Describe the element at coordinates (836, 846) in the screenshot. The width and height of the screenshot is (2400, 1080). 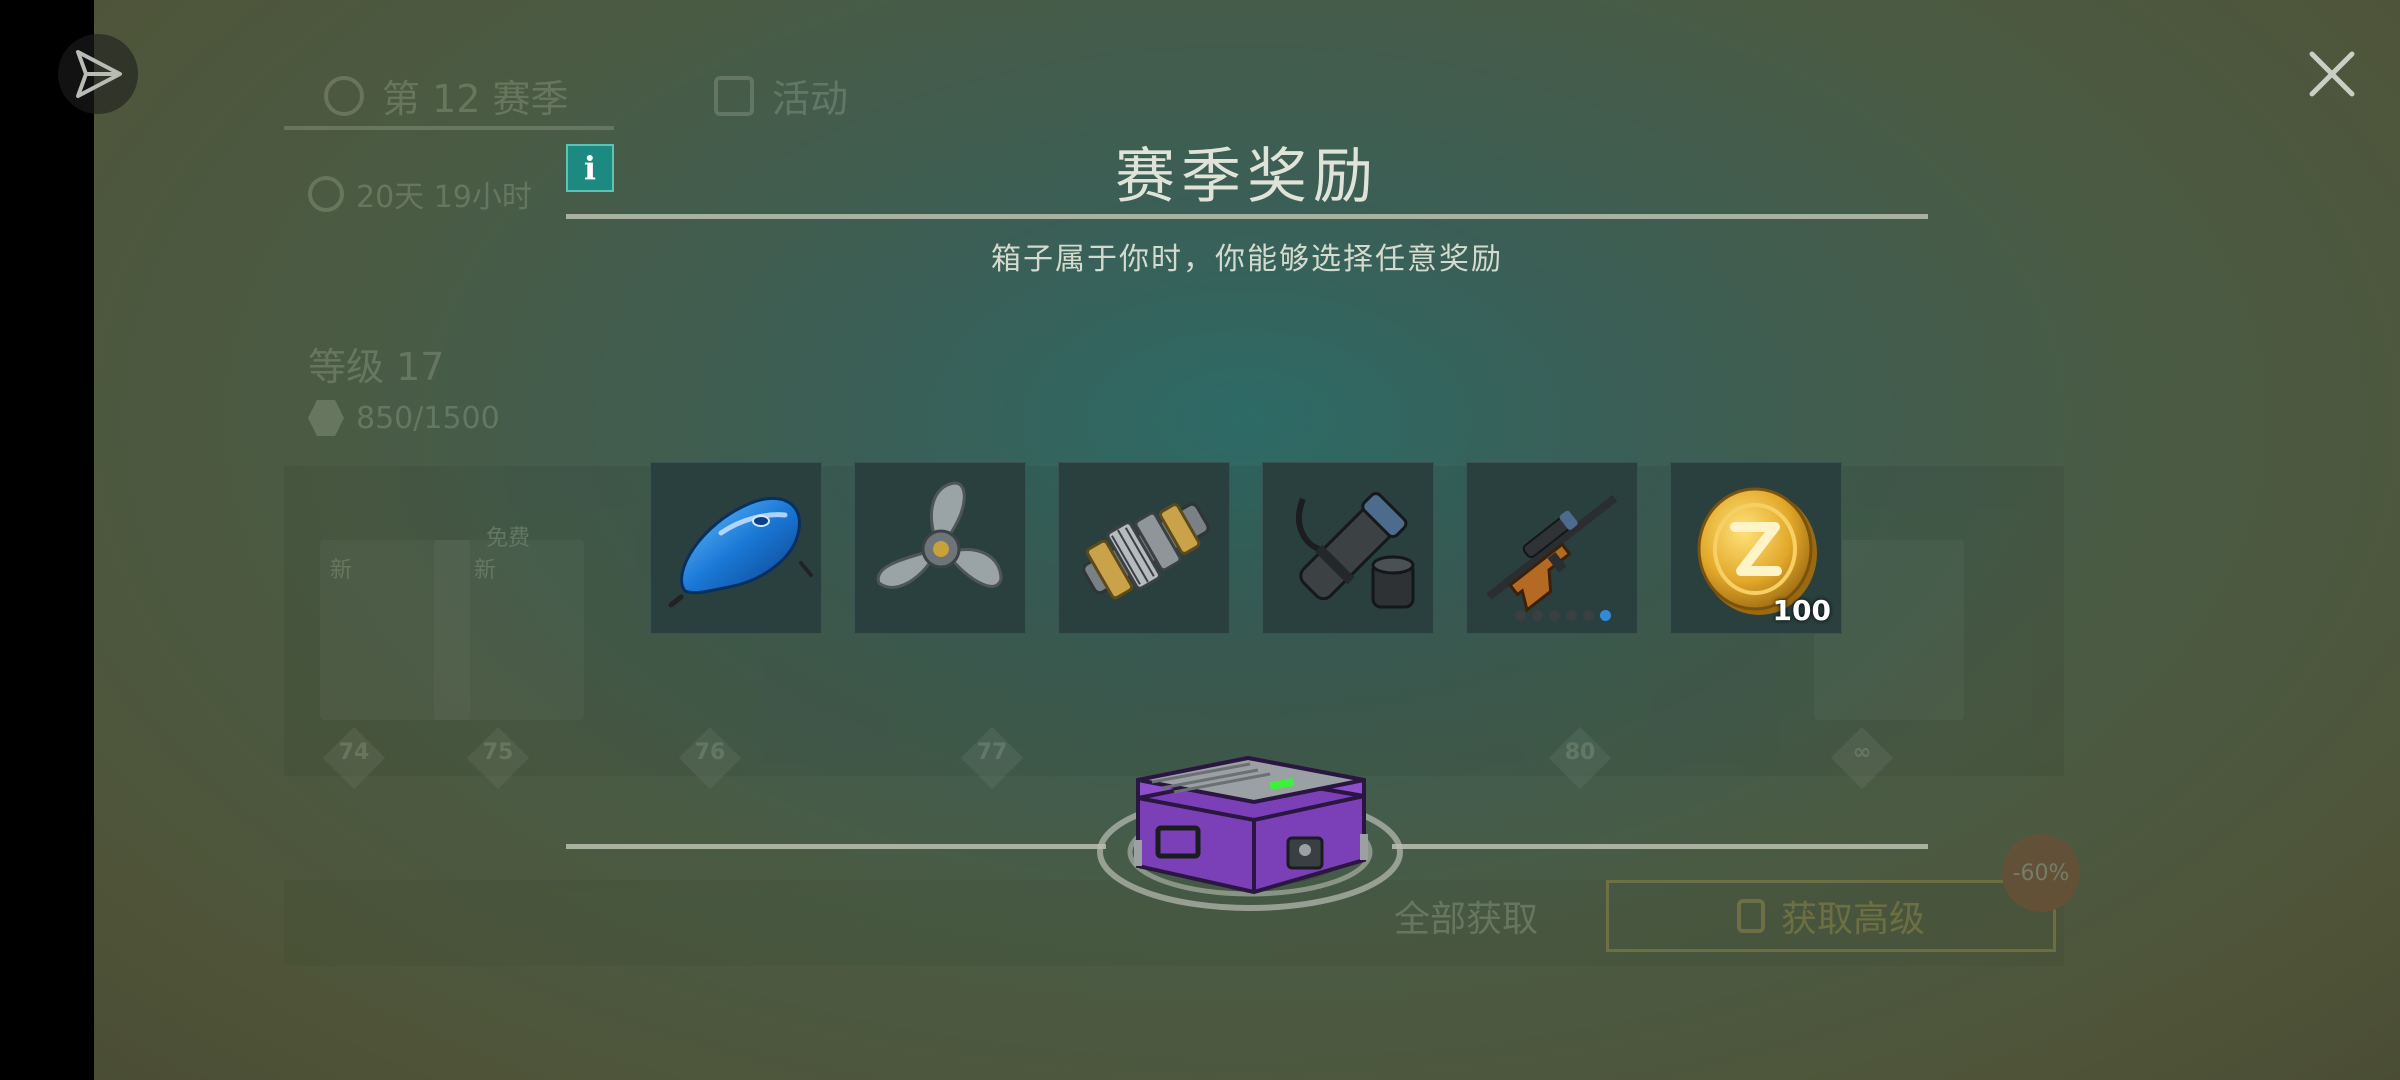
I see `bottom-divider-left` at that location.